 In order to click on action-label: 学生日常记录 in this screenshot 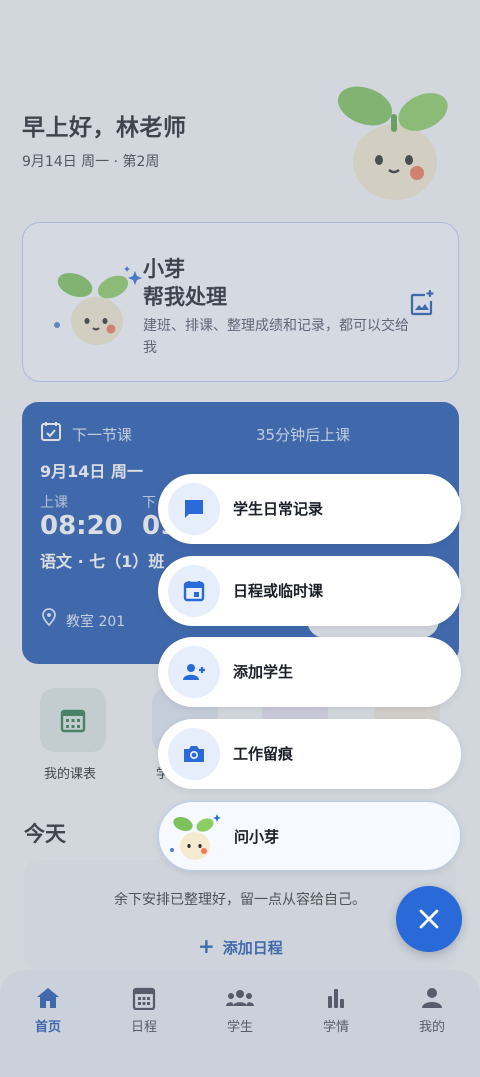, I will do `click(278, 509)`.